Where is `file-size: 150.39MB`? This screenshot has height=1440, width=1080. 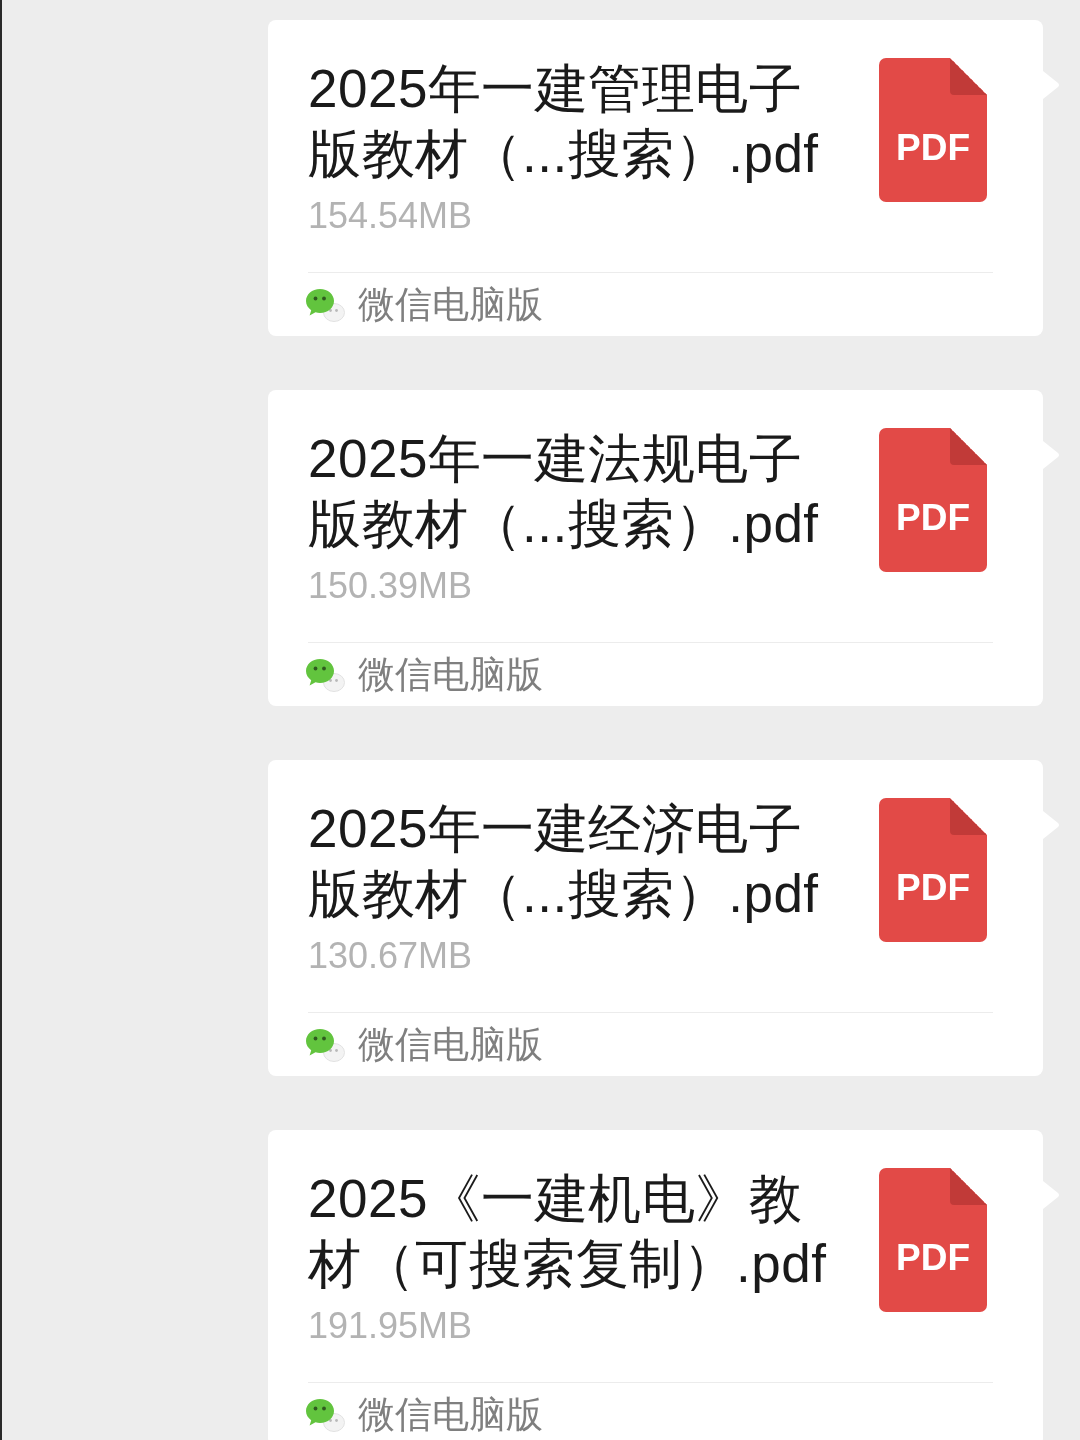 file-size: 150.39MB is located at coordinates (391, 586).